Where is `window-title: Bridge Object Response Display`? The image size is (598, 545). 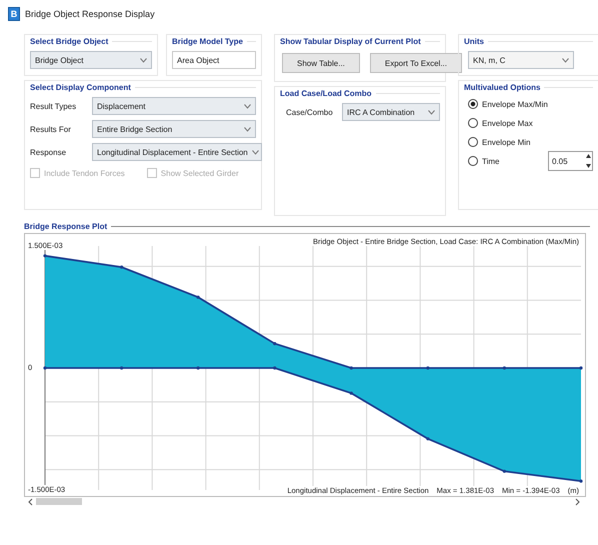
window-title: Bridge Object Response Display is located at coordinates (90, 14).